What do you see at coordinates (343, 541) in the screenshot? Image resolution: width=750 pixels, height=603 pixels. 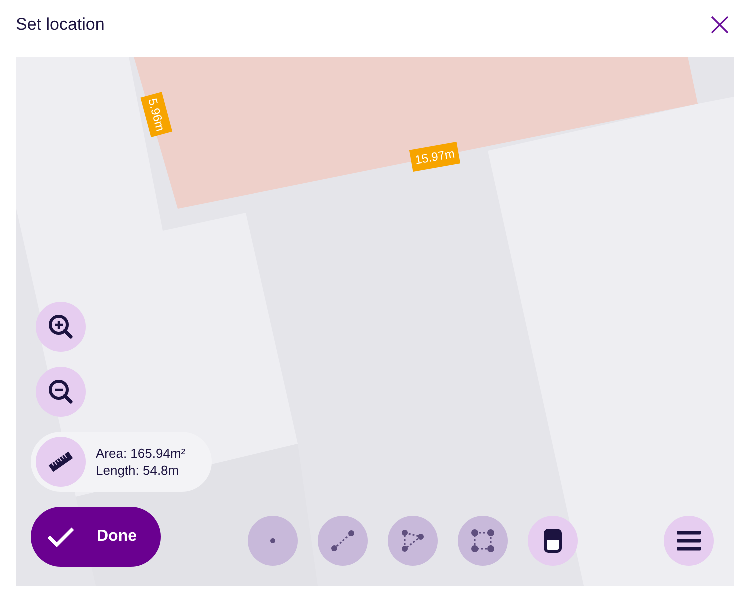 I see `line-segment-icon` at bounding box center [343, 541].